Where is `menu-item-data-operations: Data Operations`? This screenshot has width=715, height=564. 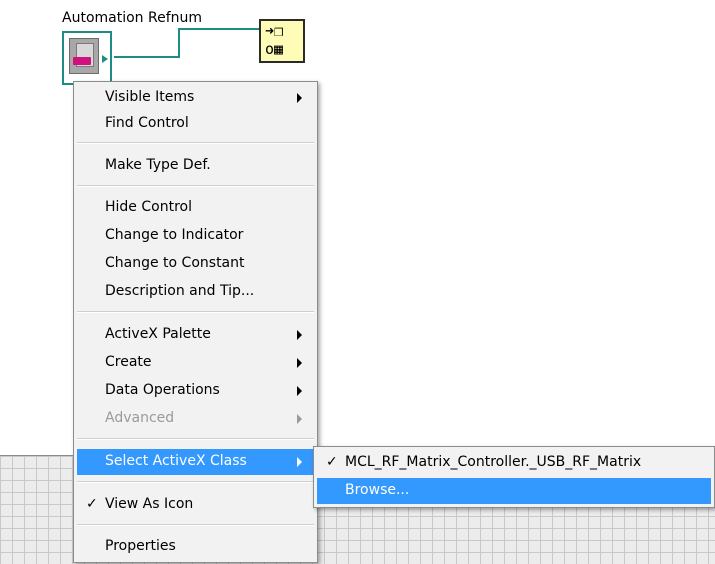 menu-item-data-operations: Data Operations is located at coordinates (195, 391).